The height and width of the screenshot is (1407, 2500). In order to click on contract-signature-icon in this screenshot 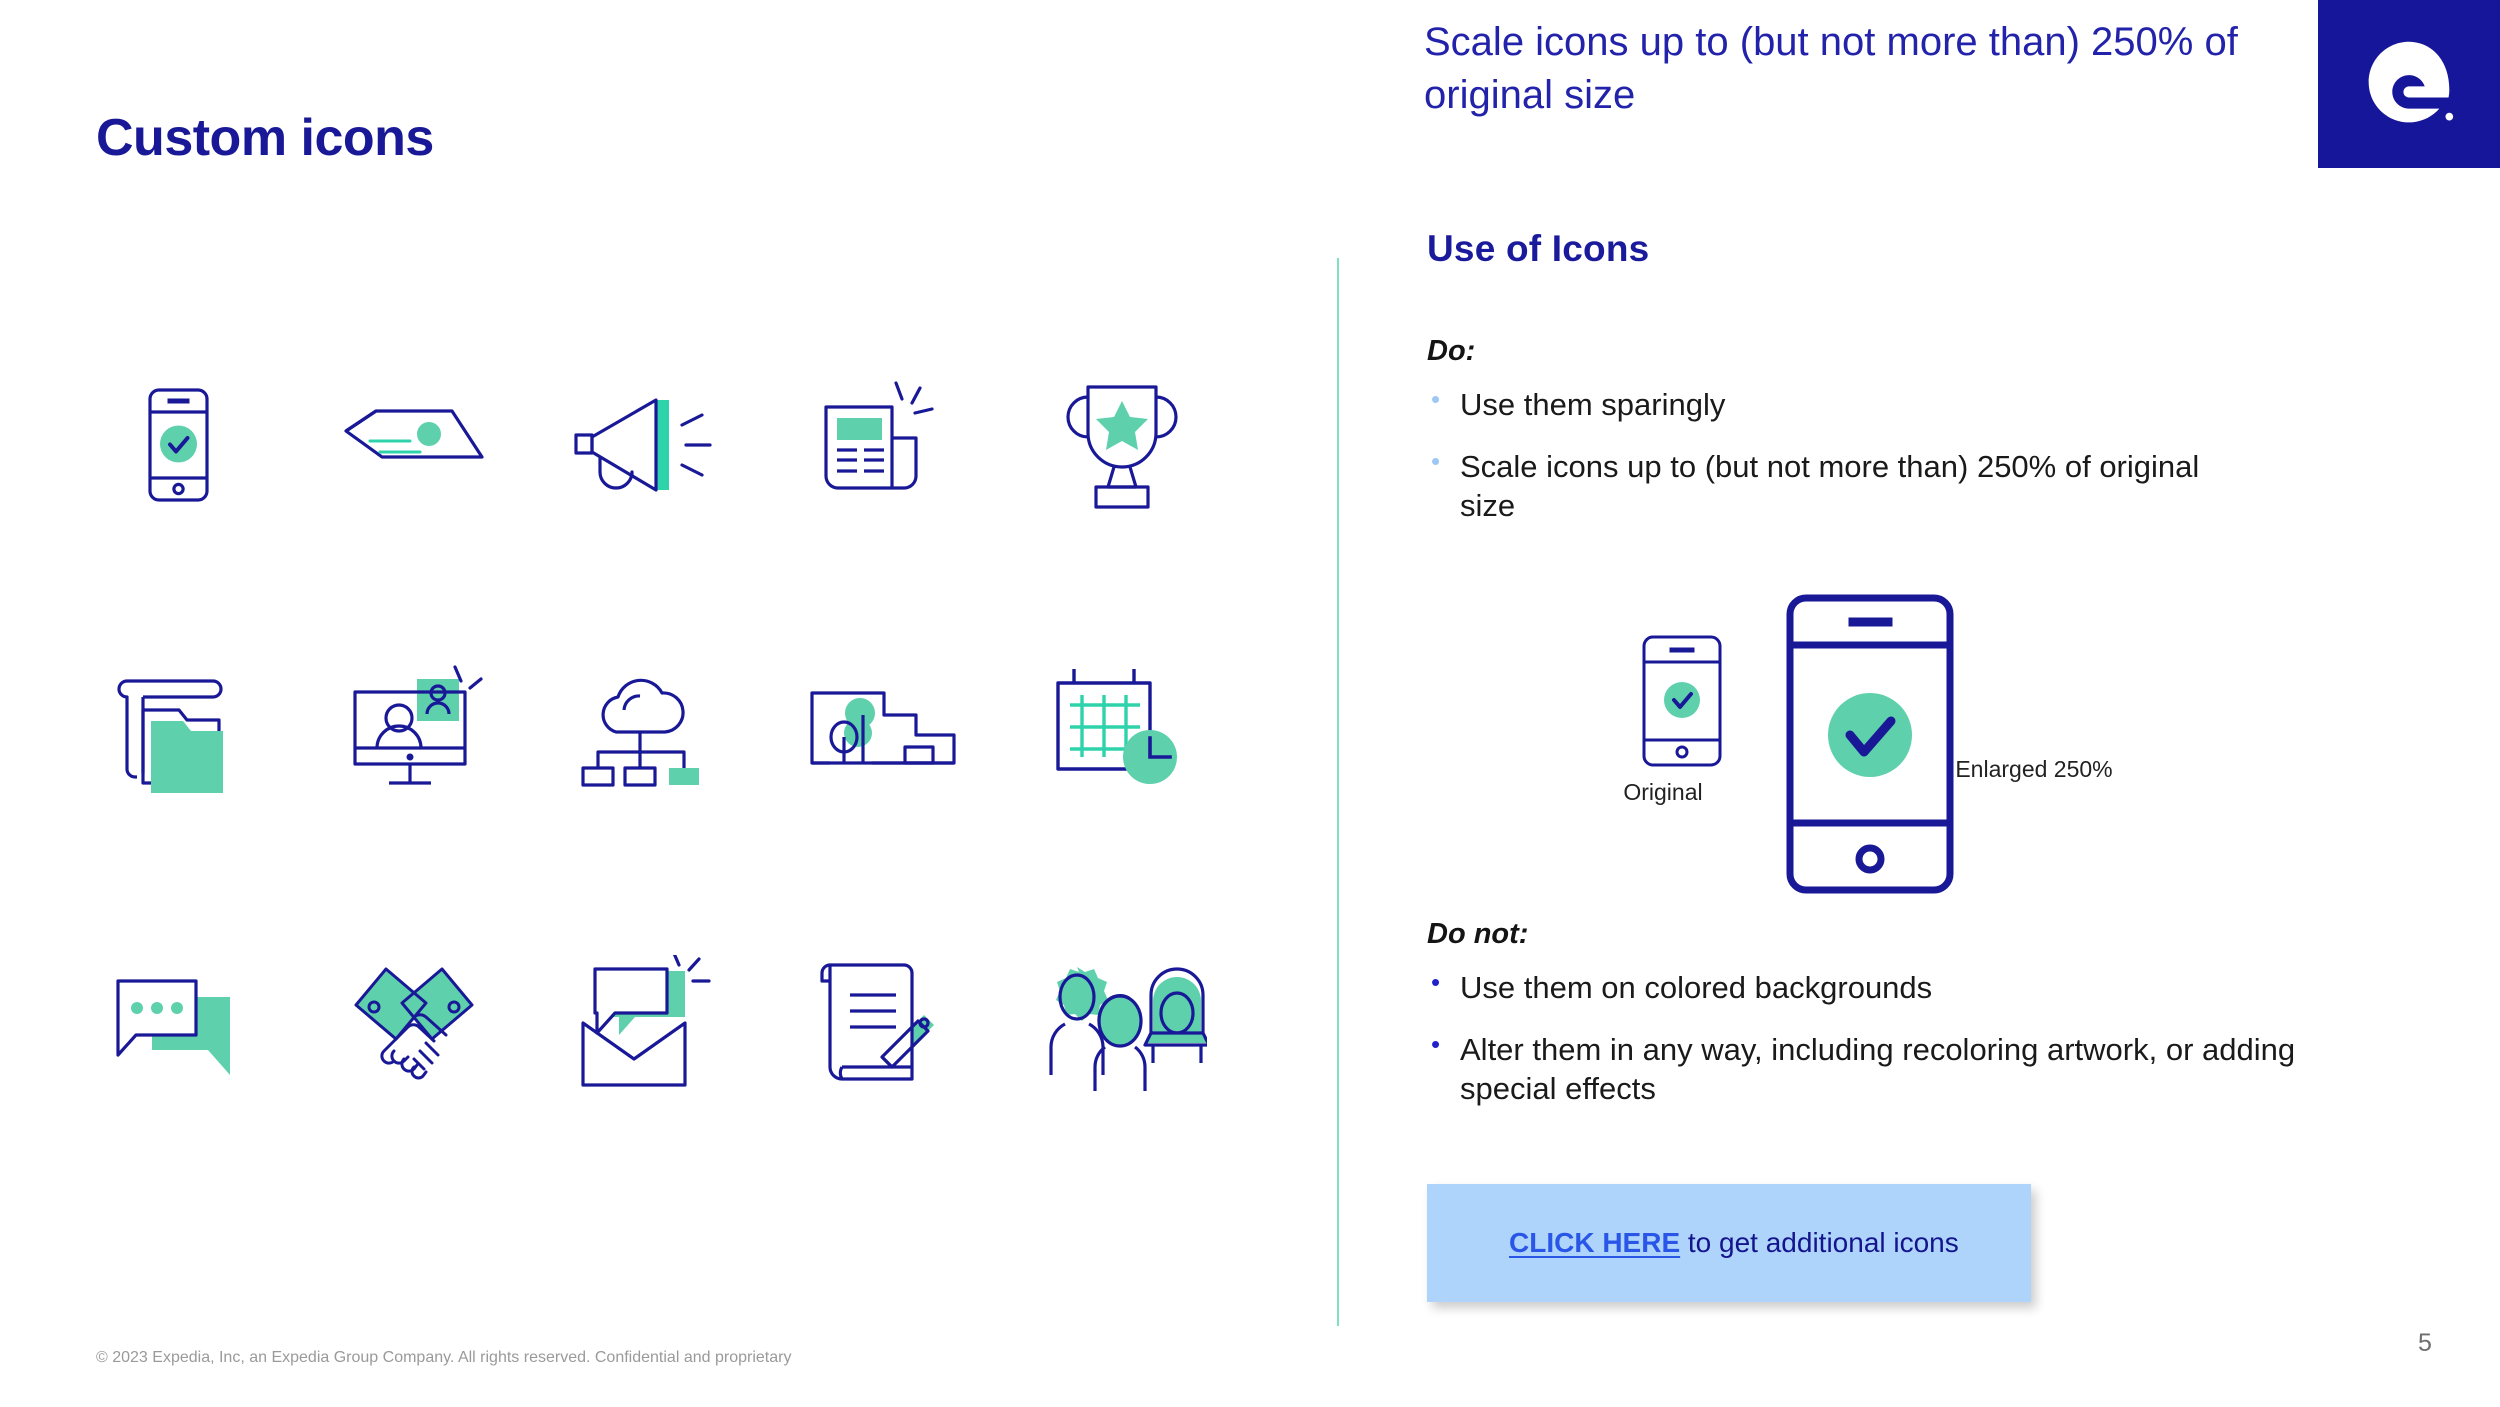, I will do `click(877, 1022)`.